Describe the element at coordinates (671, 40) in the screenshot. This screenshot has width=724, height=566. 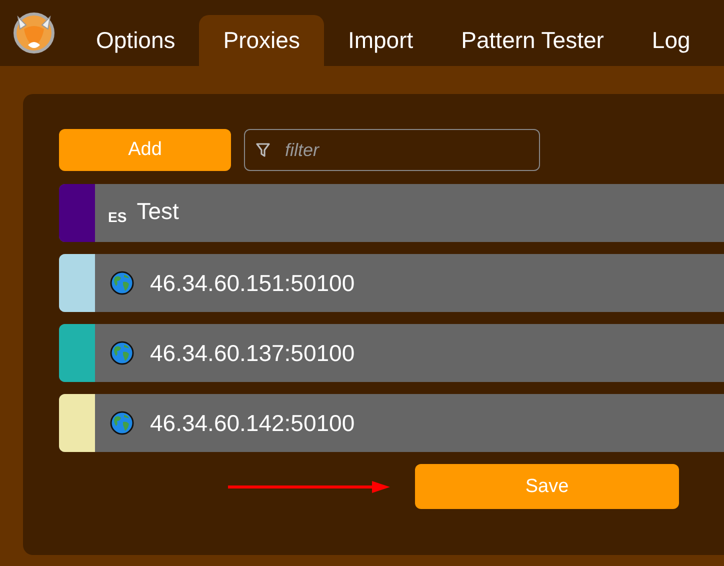
I see `tab: Log` at that location.